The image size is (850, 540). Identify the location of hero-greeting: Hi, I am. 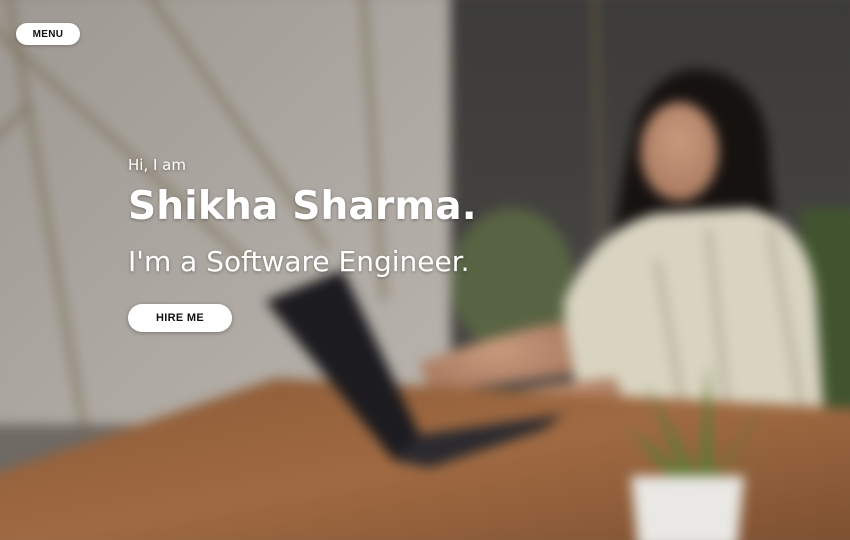
(157, 165).